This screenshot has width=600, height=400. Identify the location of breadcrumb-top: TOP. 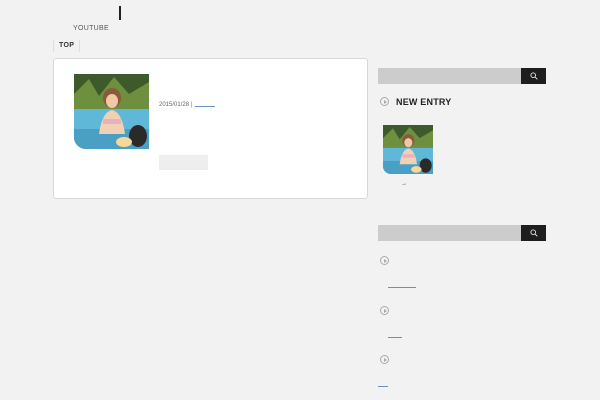
(67, 46).